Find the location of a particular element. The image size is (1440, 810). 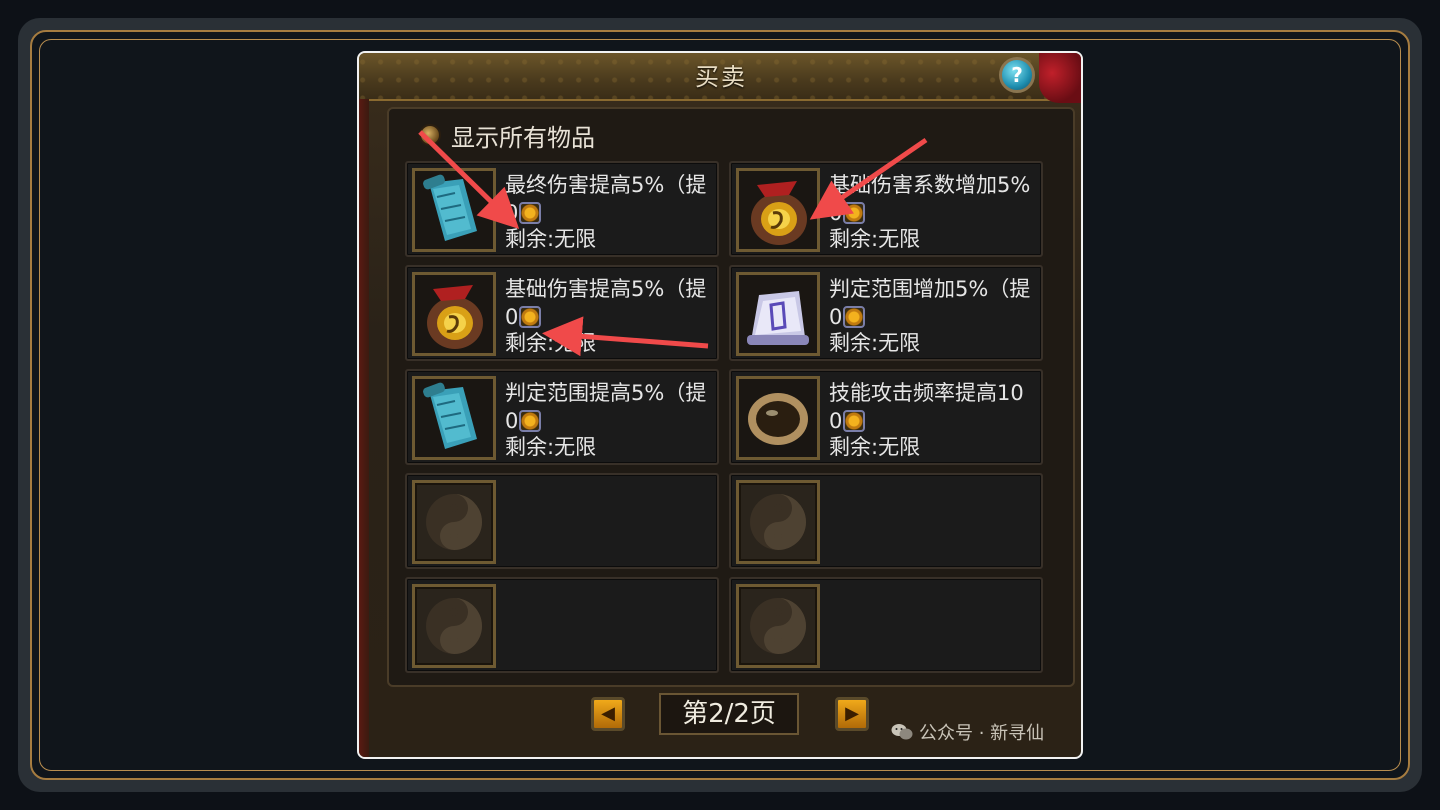

item-cell: 基础伤害系数增加5% 0 剩余:无限 is located at coordinates (886, 209).